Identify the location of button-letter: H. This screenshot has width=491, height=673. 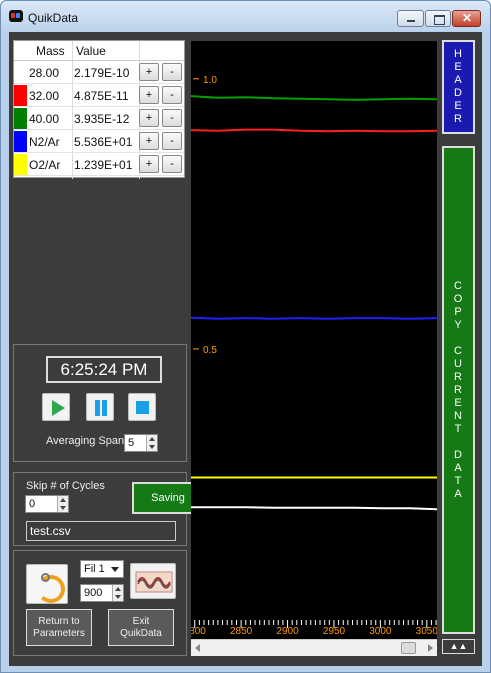
(458, 54).